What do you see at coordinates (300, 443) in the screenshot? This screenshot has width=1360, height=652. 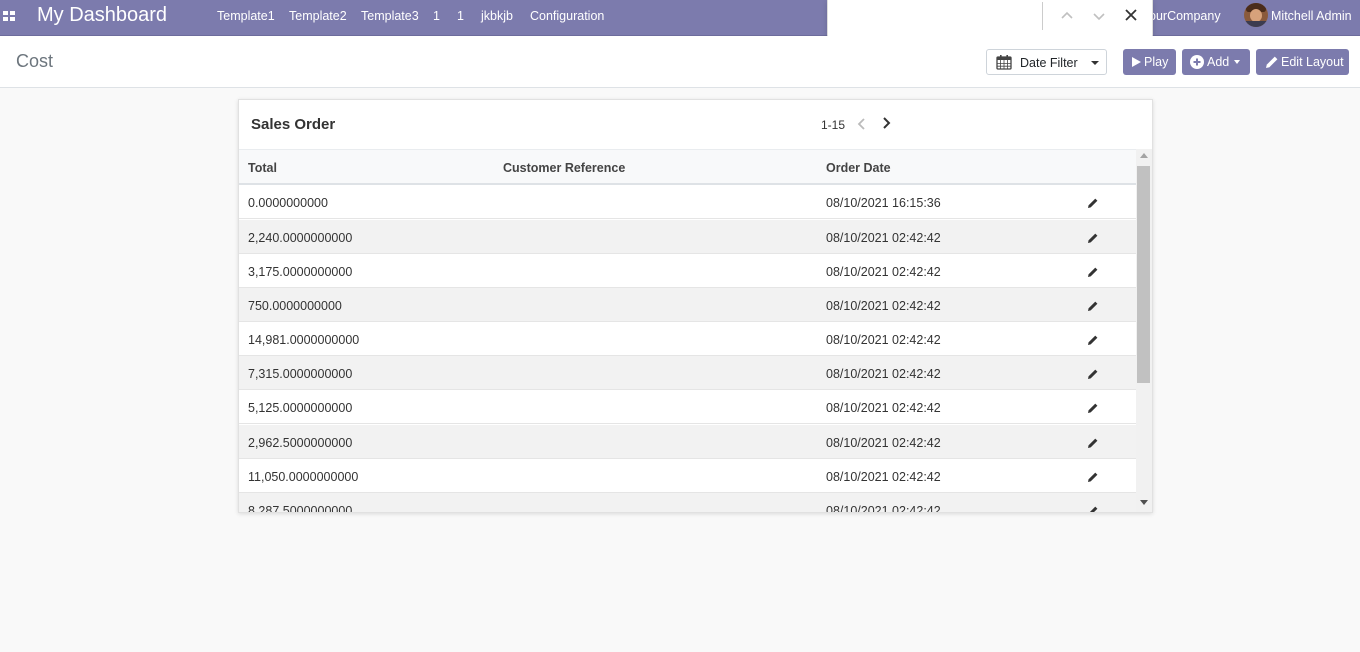 I see `cell-total: 2,962.5000000000` at bounding box center [300, 443].